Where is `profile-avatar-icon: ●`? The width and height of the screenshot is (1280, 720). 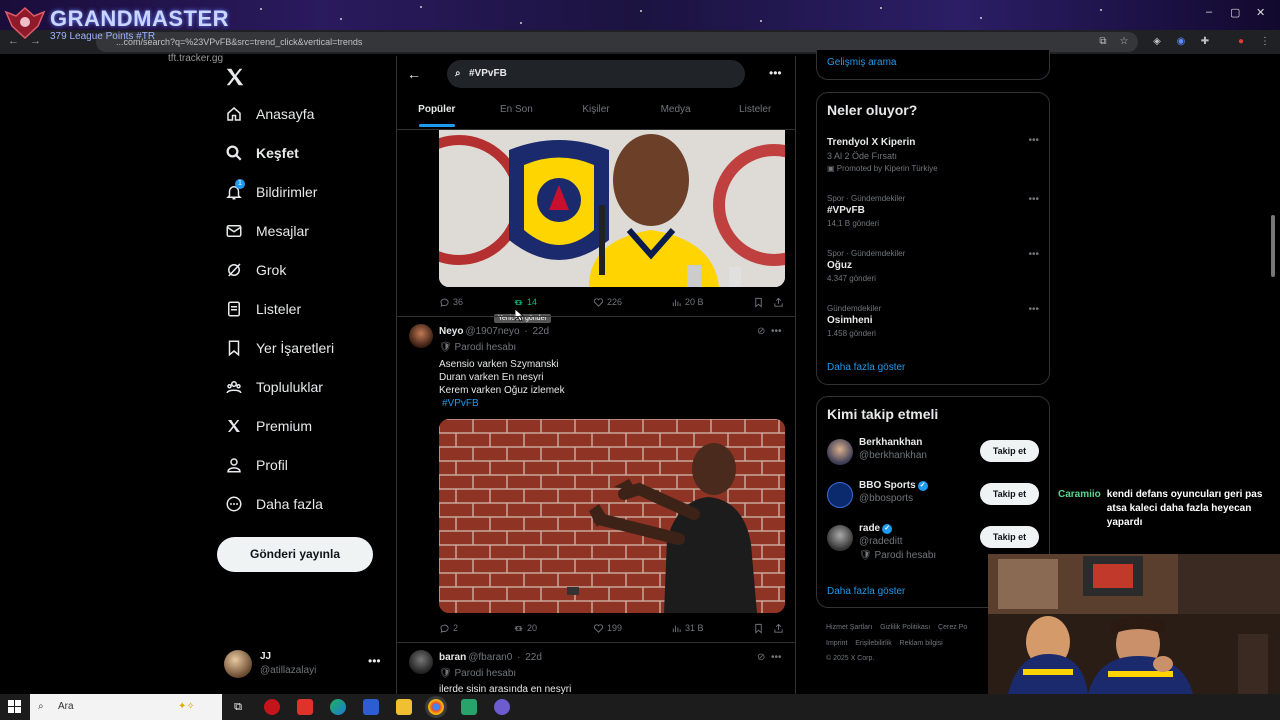
profile-avatar-icon: ● is located at coordinates (1241, 42).